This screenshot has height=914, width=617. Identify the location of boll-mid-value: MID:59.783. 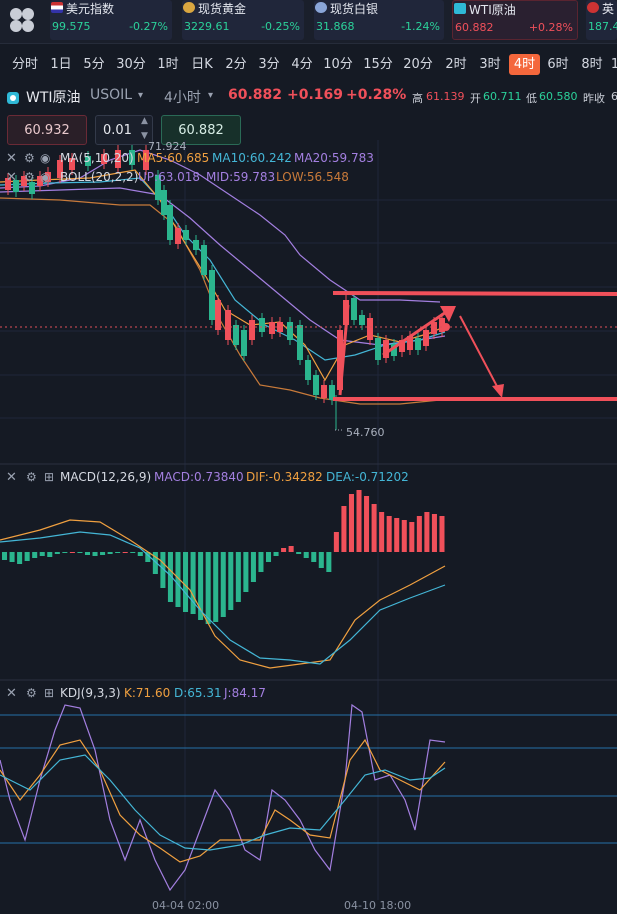
(240, 177).